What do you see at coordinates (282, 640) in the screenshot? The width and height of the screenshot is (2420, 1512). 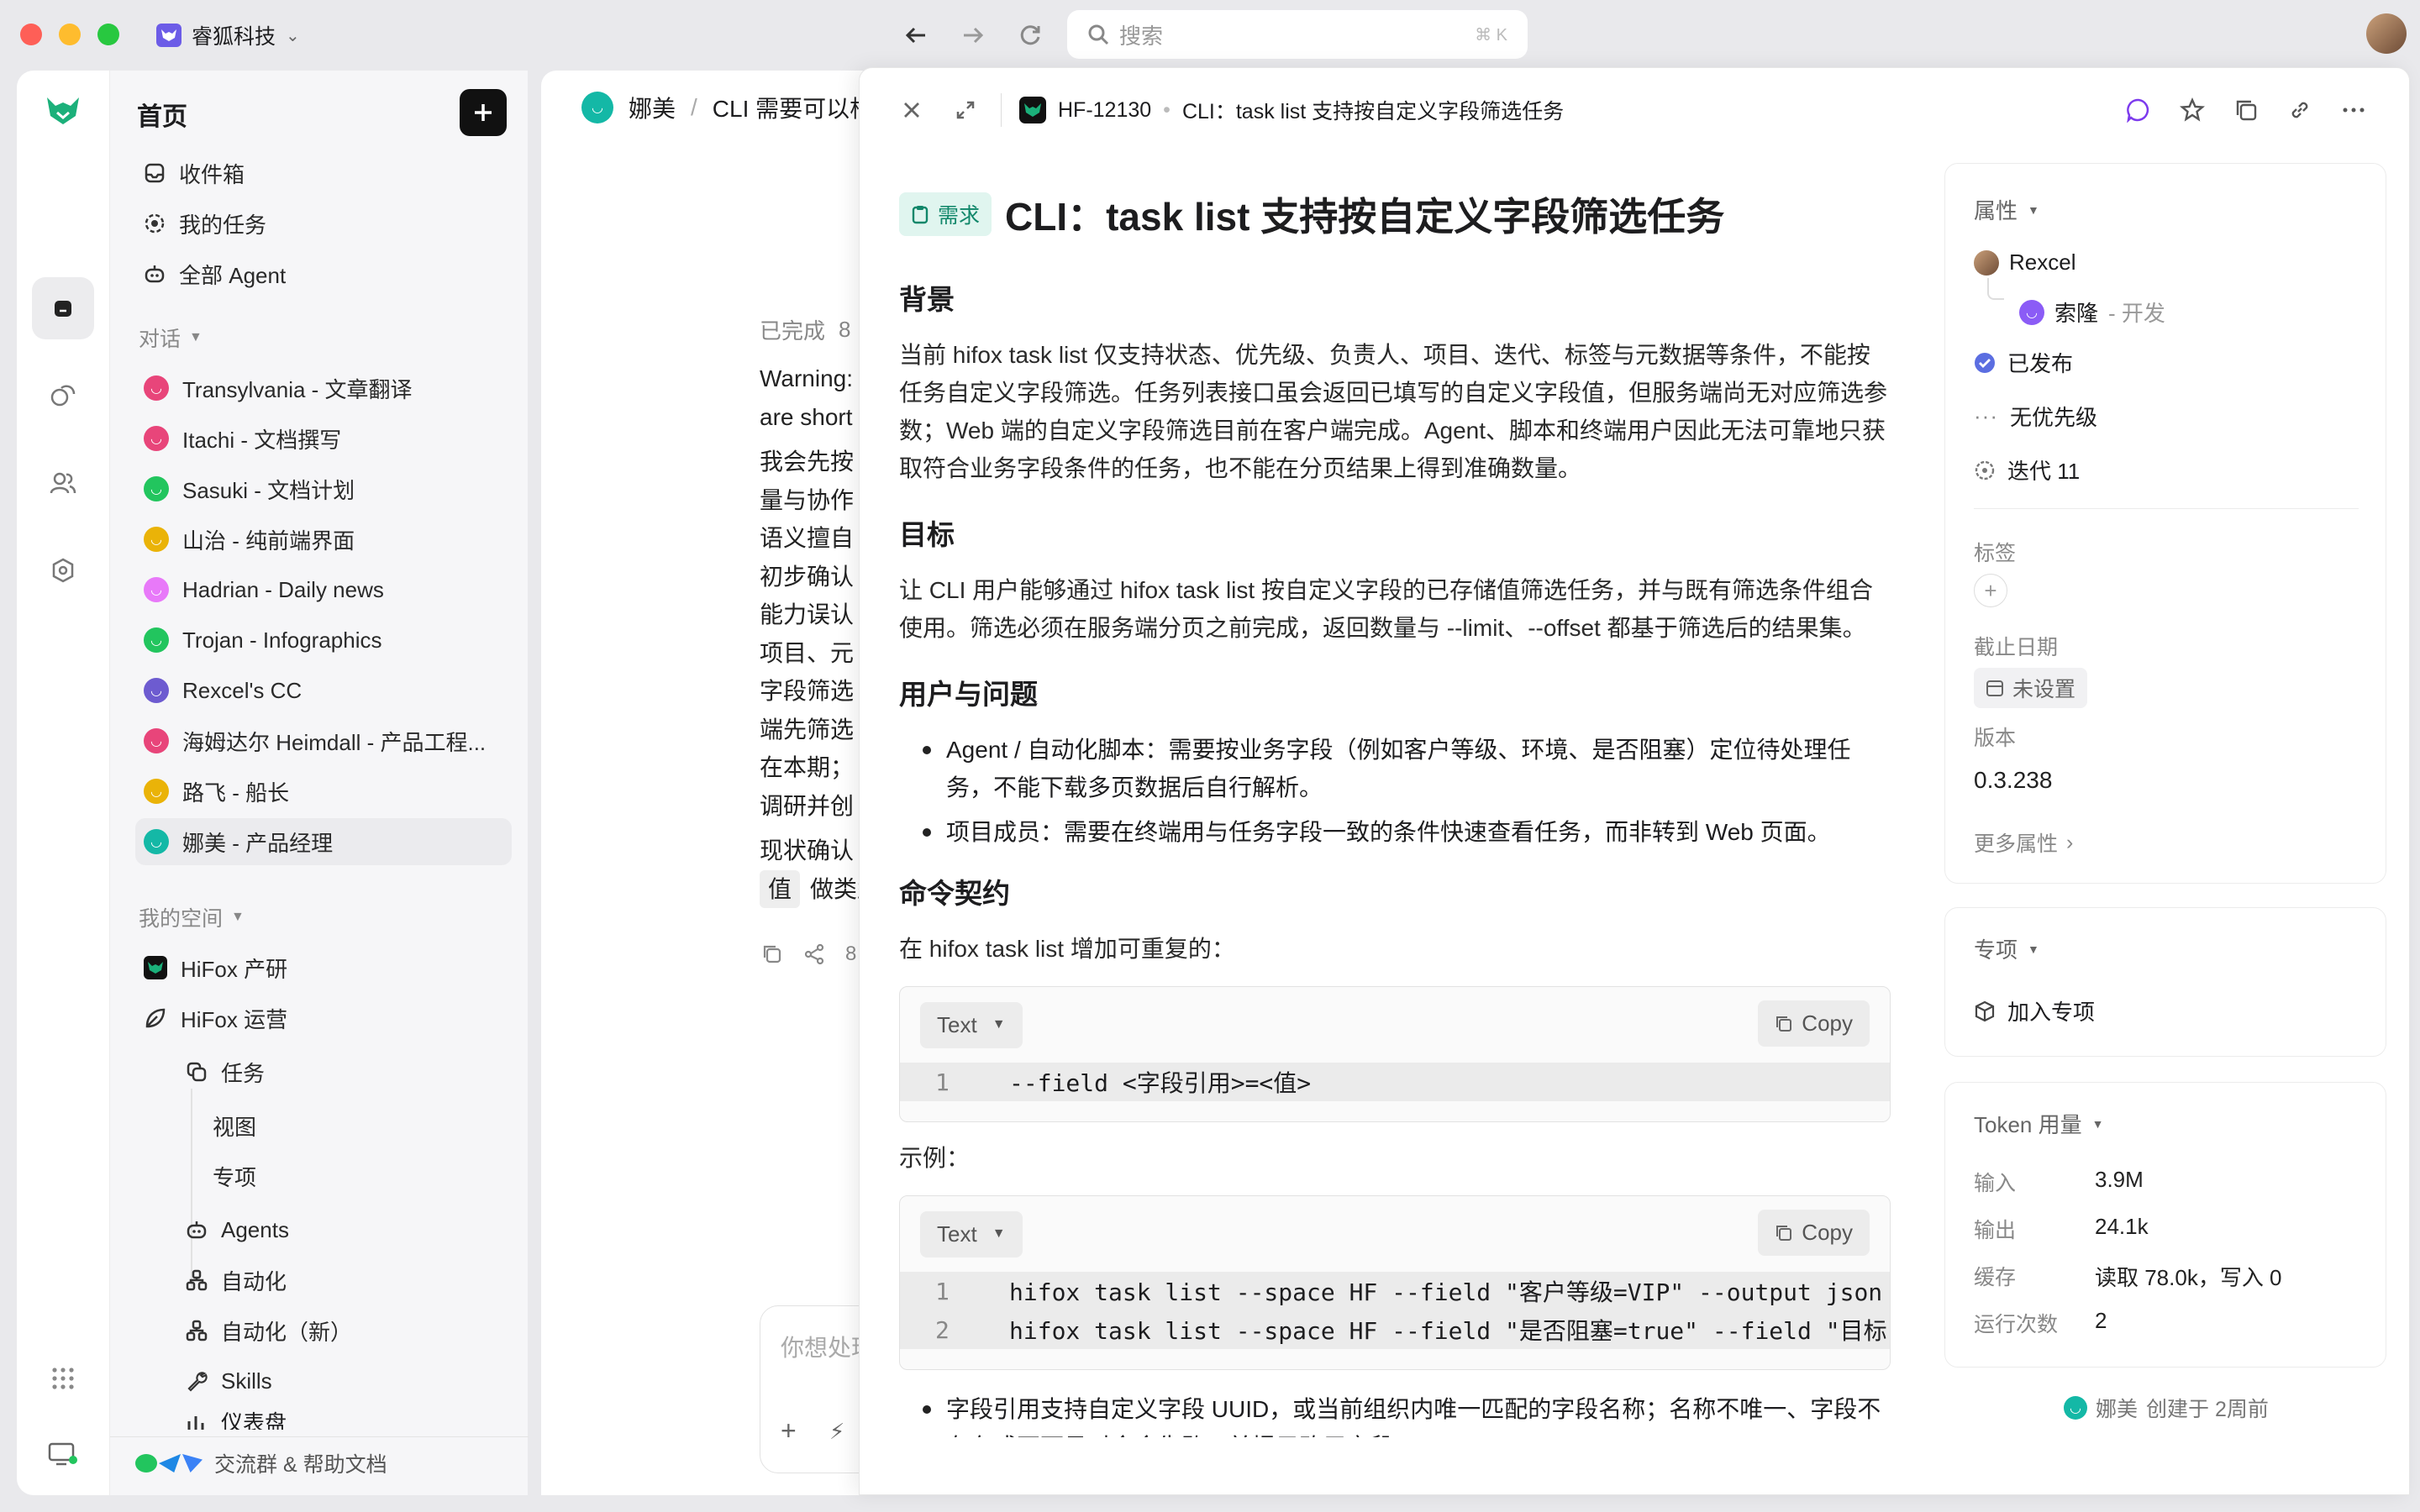 I see `sidebar-chat-label: Trojan - Infographics` at bounding box center [282, 640].